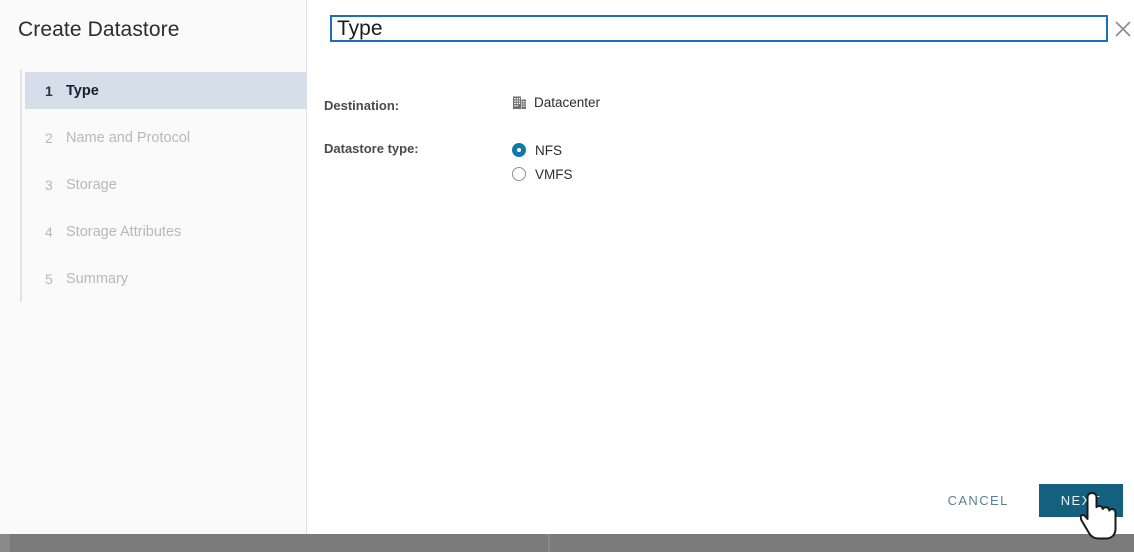 Image resolution: width=1134 pixels, height=554 pixels. Describe the element at coordinates (362, 105) in the screenshot. I see `destination-label: Destination:` at that location.